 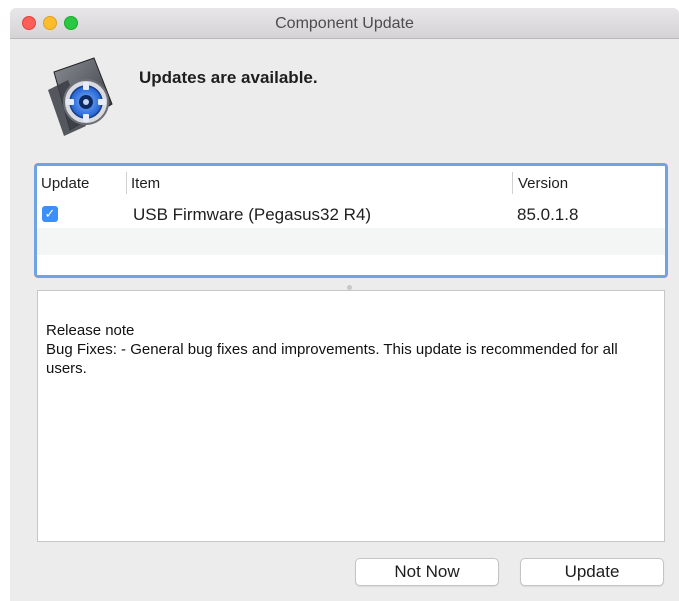 What do you see at coordinates (228, 77) in the screenshot?
I see `updates-available-heading: Updates are available.` at bounding box center [228, 77].